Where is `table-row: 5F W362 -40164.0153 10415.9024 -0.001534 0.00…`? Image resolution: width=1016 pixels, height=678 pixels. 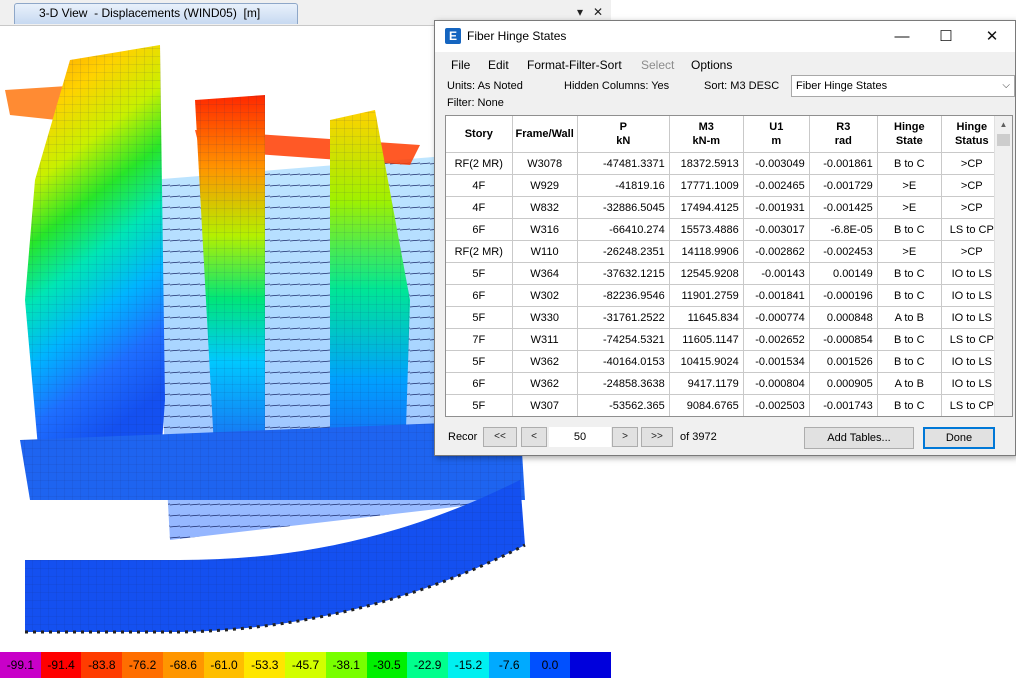
table-row: 5F W362 -40164.0153 10415.9024 -0.001534 0.00… is located at coordinates (724, 361).